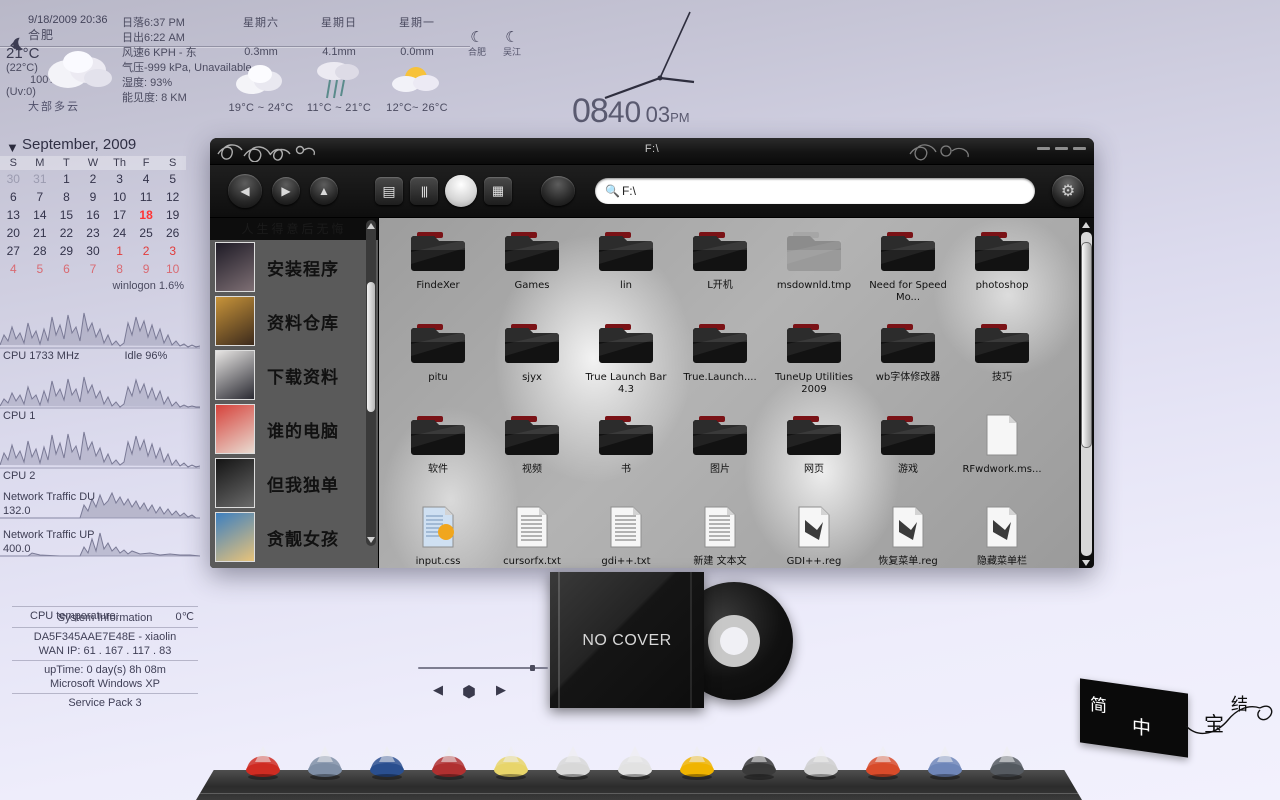  I want to click on folder-item: 书, so click(626, 454).